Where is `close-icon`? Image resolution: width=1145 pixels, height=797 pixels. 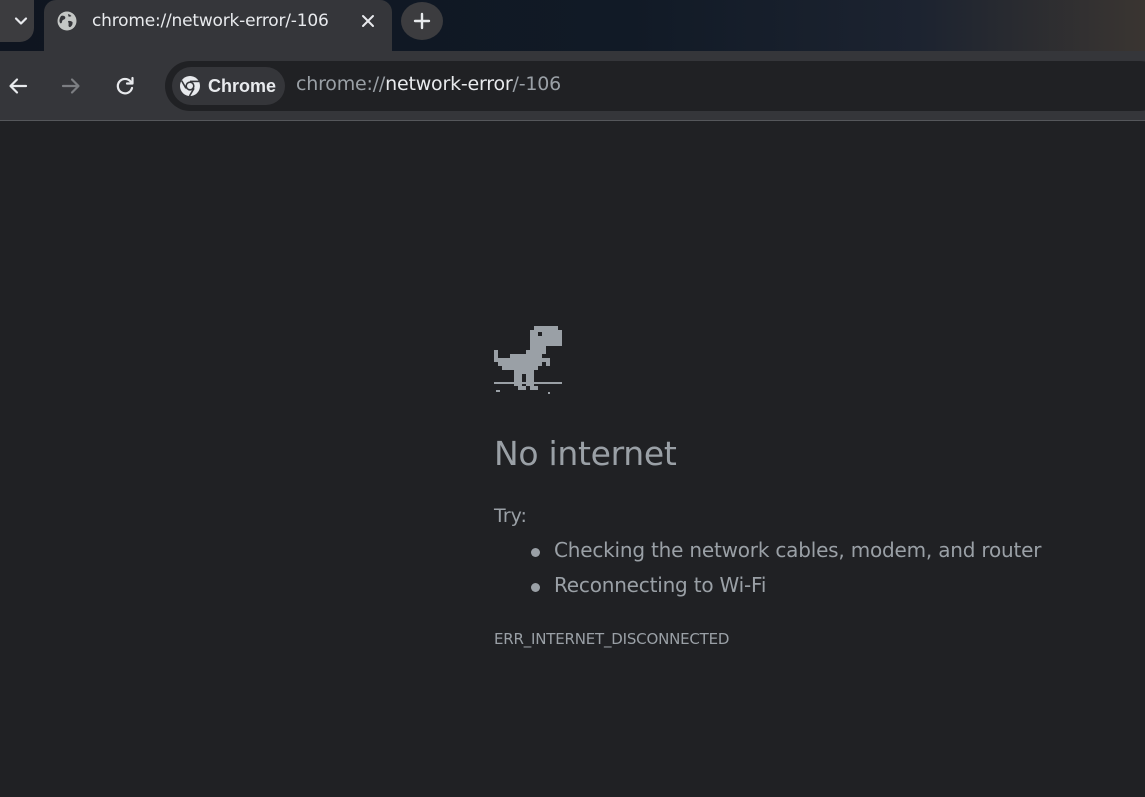 close-icon is located at coordinates (368, 21).